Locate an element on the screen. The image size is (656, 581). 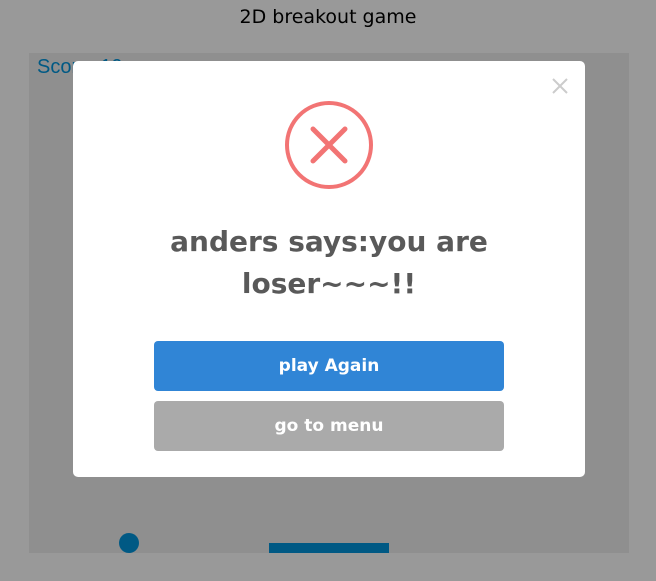
error-x-icon is located at coordinates (329, 145).